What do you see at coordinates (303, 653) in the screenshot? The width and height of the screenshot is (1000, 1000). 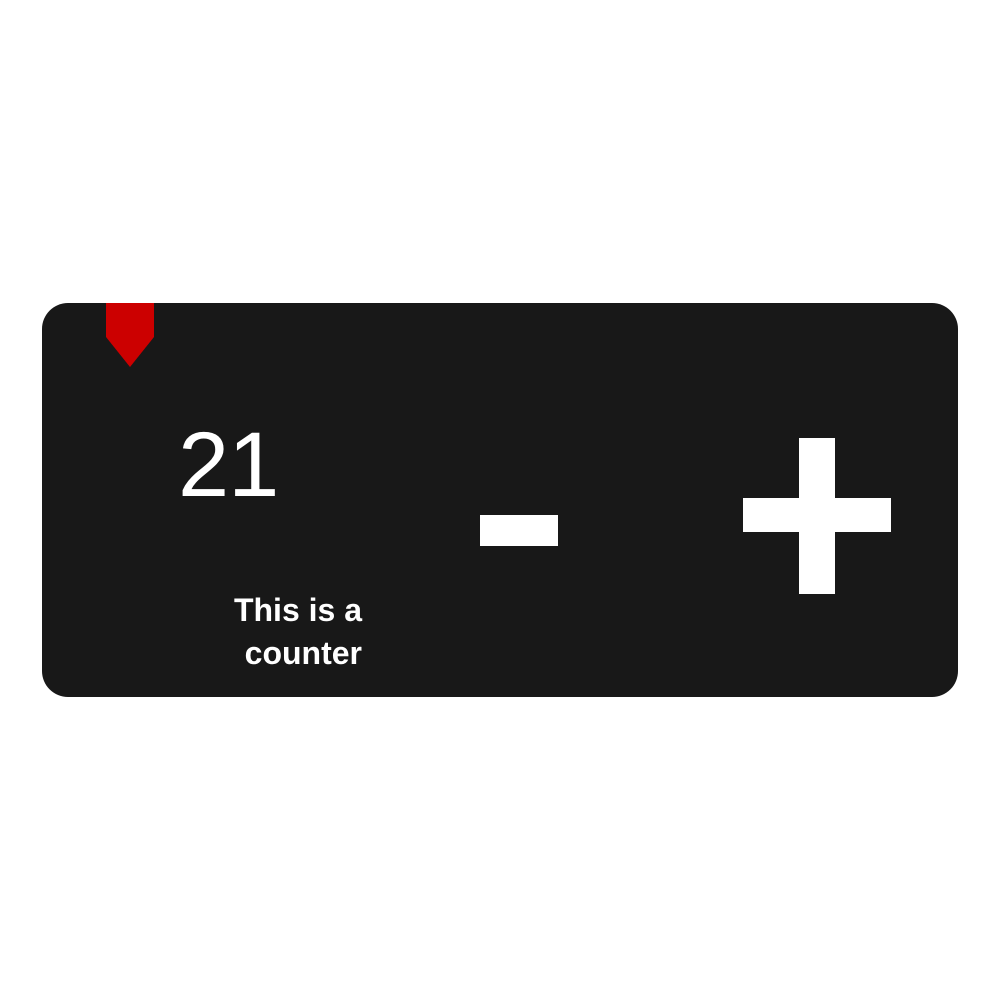 I see `caption-line-2: counter` at bounding box center [303, 653].